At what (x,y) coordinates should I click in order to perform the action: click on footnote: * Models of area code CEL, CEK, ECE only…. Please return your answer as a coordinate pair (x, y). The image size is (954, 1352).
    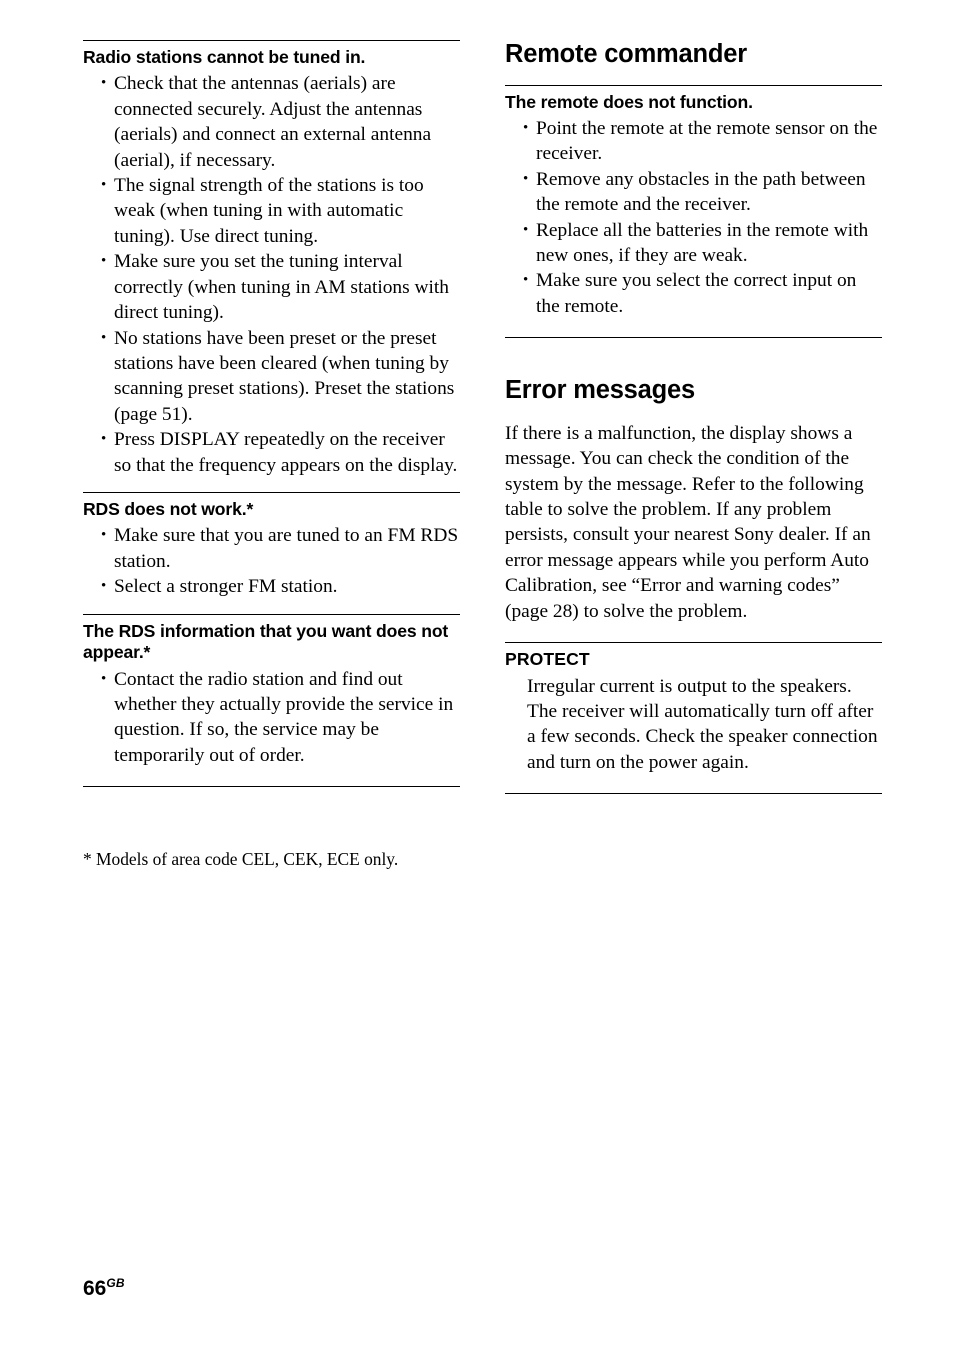
    Looking at the image, I should click on (241, 859).